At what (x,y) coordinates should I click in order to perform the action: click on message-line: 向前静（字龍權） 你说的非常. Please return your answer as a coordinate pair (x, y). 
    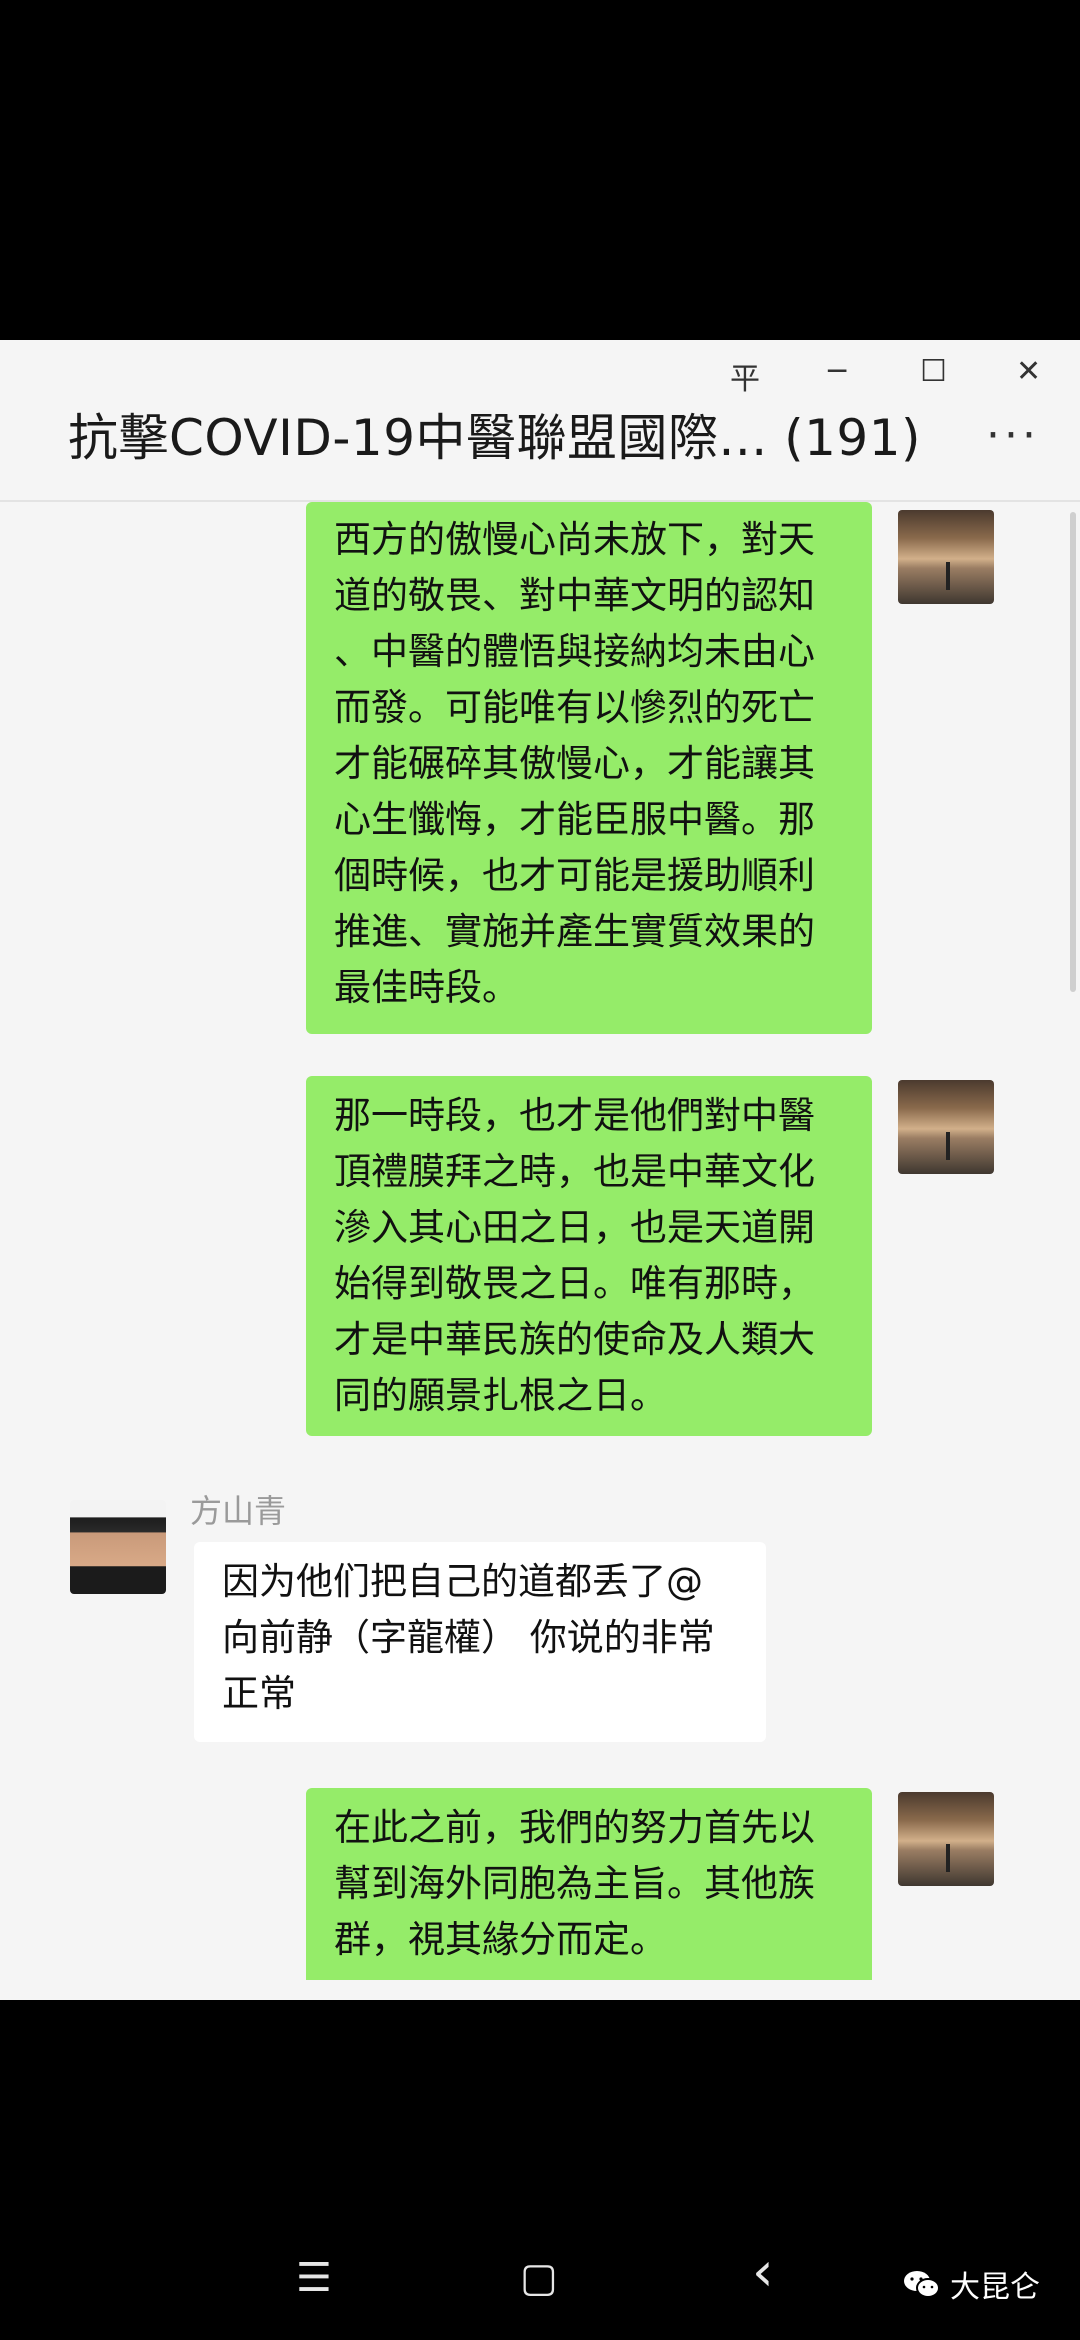
    Looking at the image, I should click on (468, 1637).